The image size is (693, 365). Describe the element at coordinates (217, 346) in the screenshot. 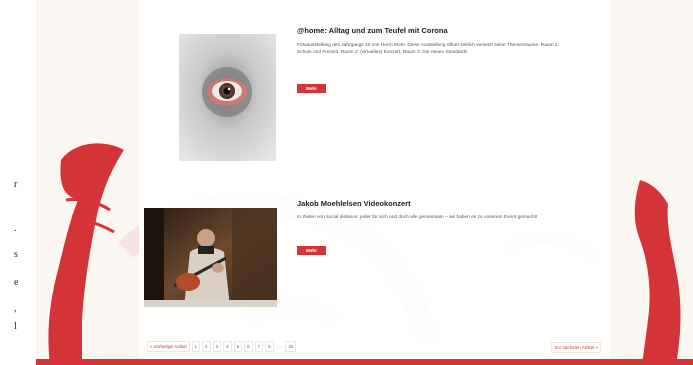

I see `page-link: 3` at that location.